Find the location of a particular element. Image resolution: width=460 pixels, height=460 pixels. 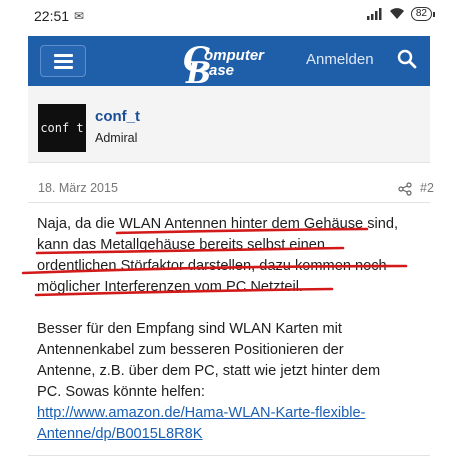

status-icons: 82 is located at coordinates (401, 14).